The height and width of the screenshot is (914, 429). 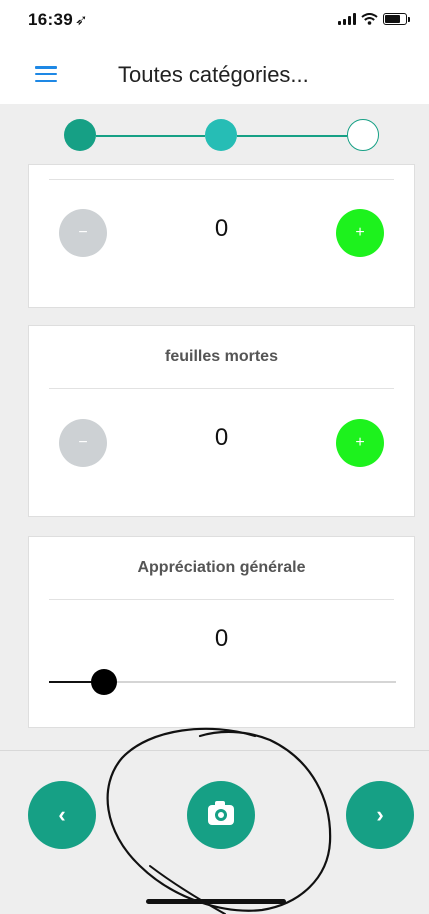 I want to click on previous-button: ‹, so click(x=62, y=815).